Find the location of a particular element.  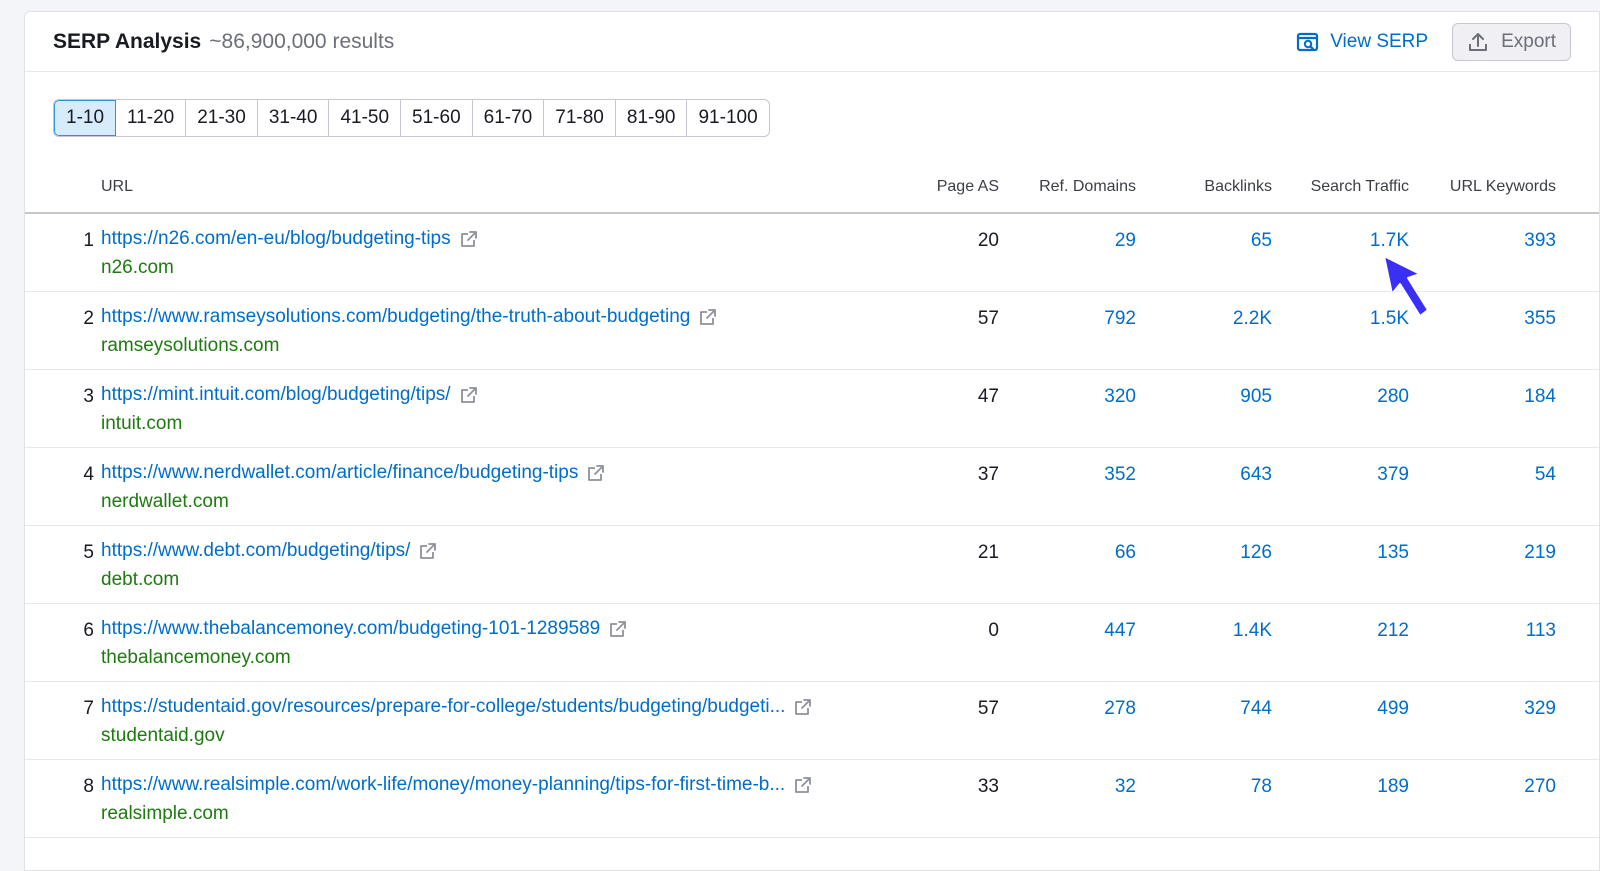

serp-preview-icon is located at coordinates (1308, 42).